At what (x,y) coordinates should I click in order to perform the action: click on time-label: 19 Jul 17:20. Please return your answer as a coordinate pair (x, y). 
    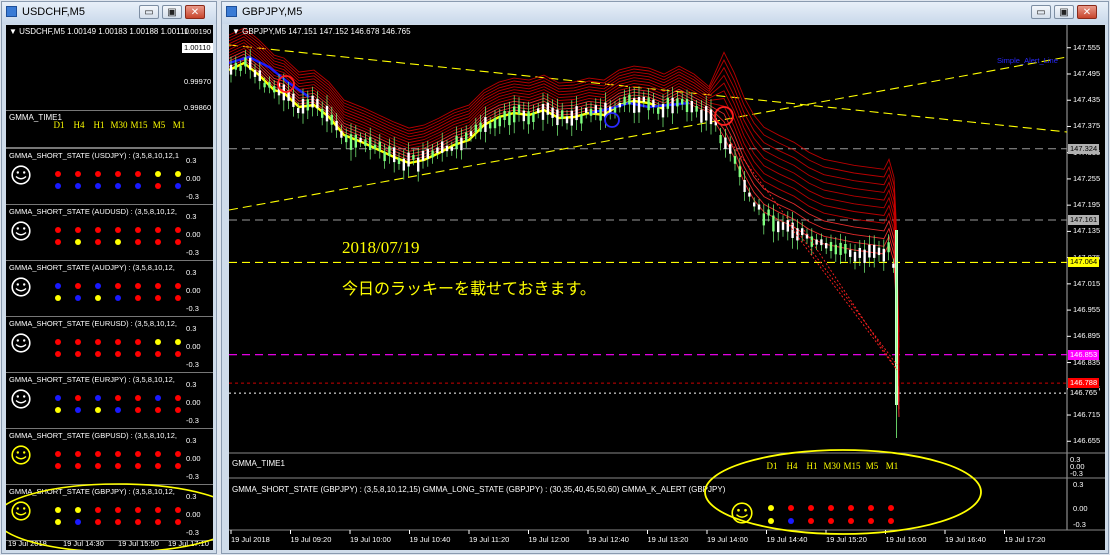
    Looking at the image, I should click on (1025, 539).